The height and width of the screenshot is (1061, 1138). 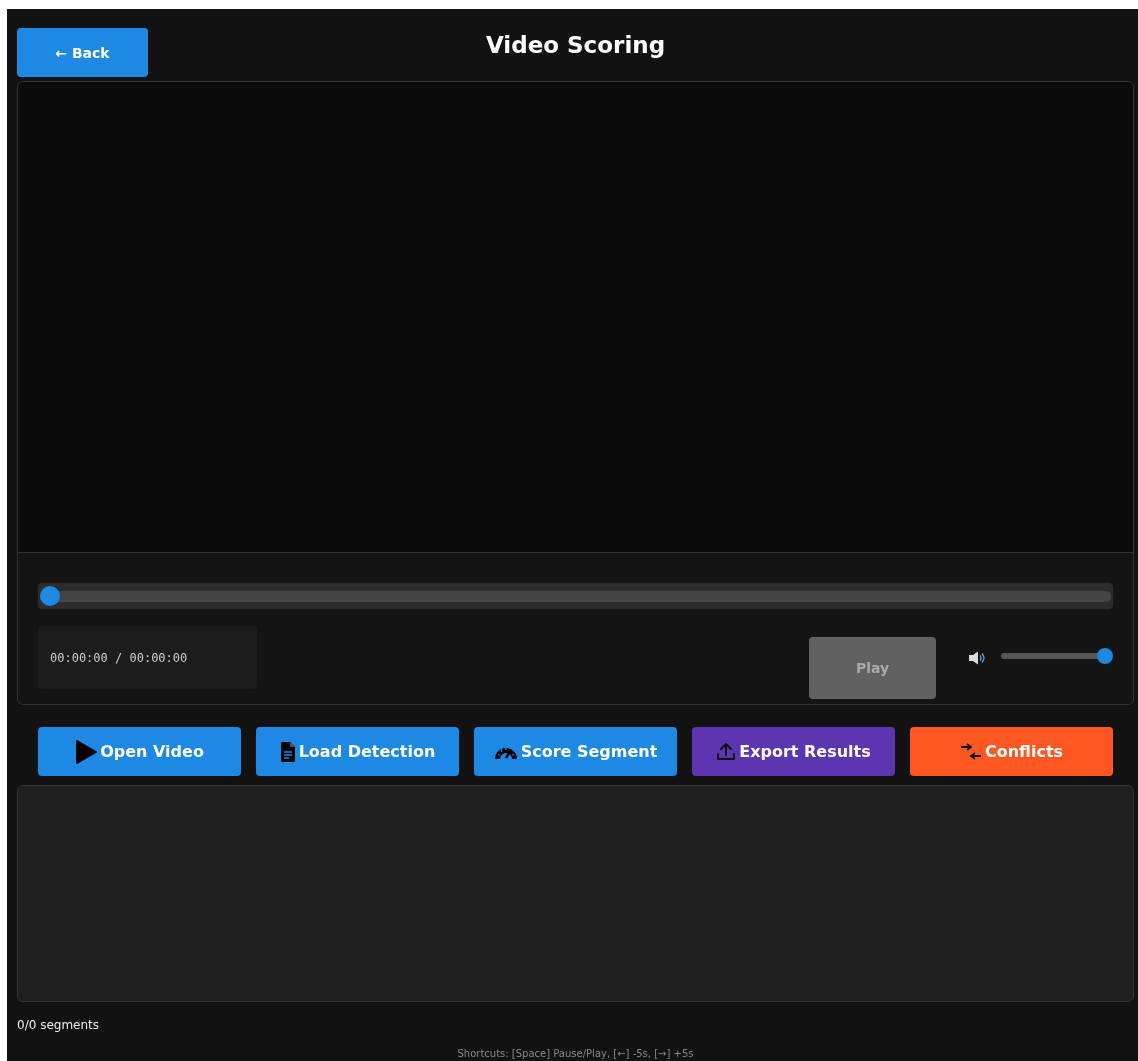 I want to click on page-title: Video Scoring, so click(x=575, y=45).